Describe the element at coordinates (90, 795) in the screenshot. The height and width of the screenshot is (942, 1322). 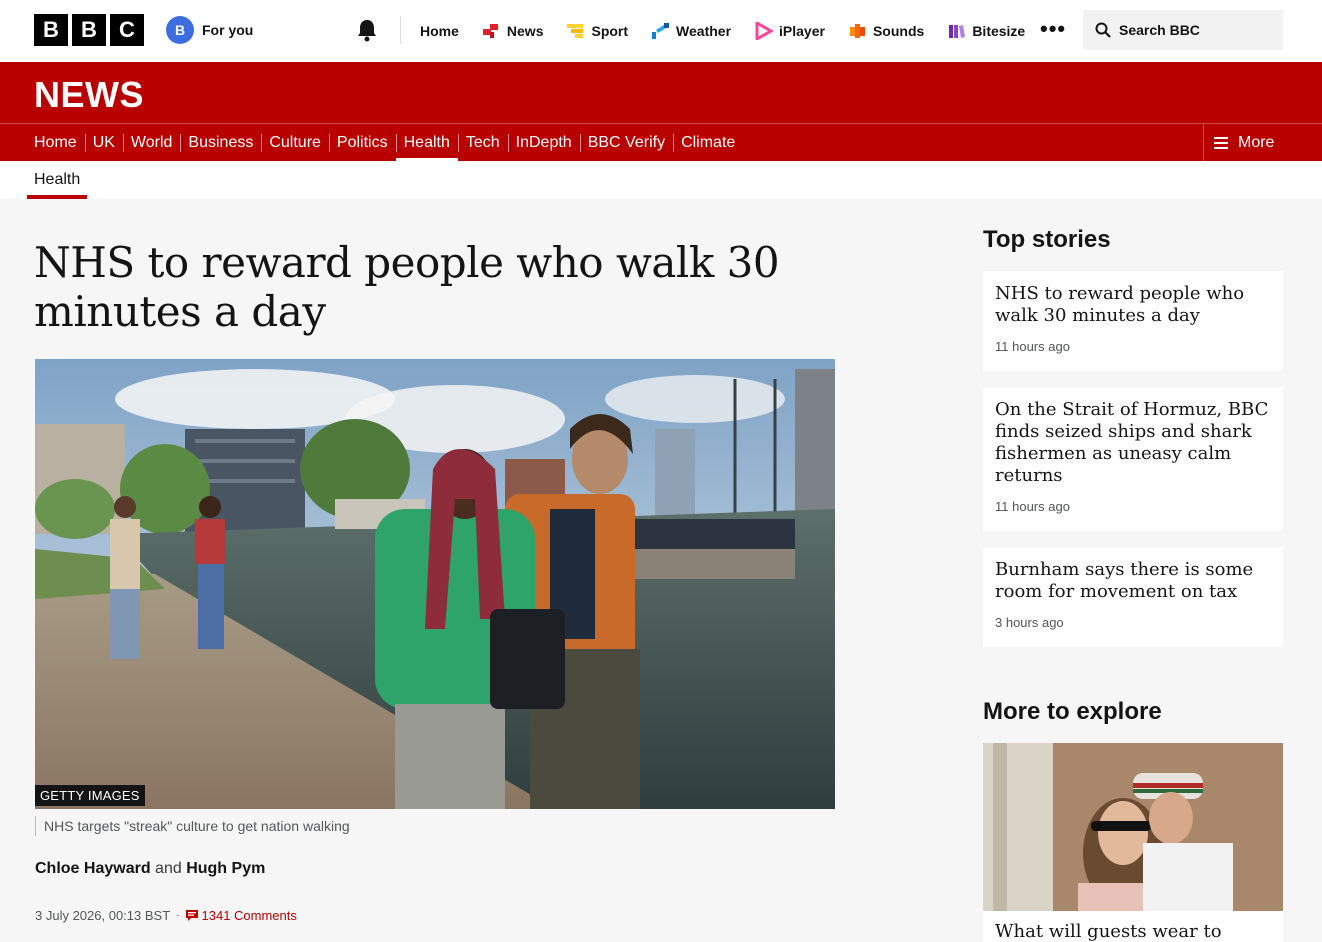
I see `image-credit: GETTY IMAGES` at that location.